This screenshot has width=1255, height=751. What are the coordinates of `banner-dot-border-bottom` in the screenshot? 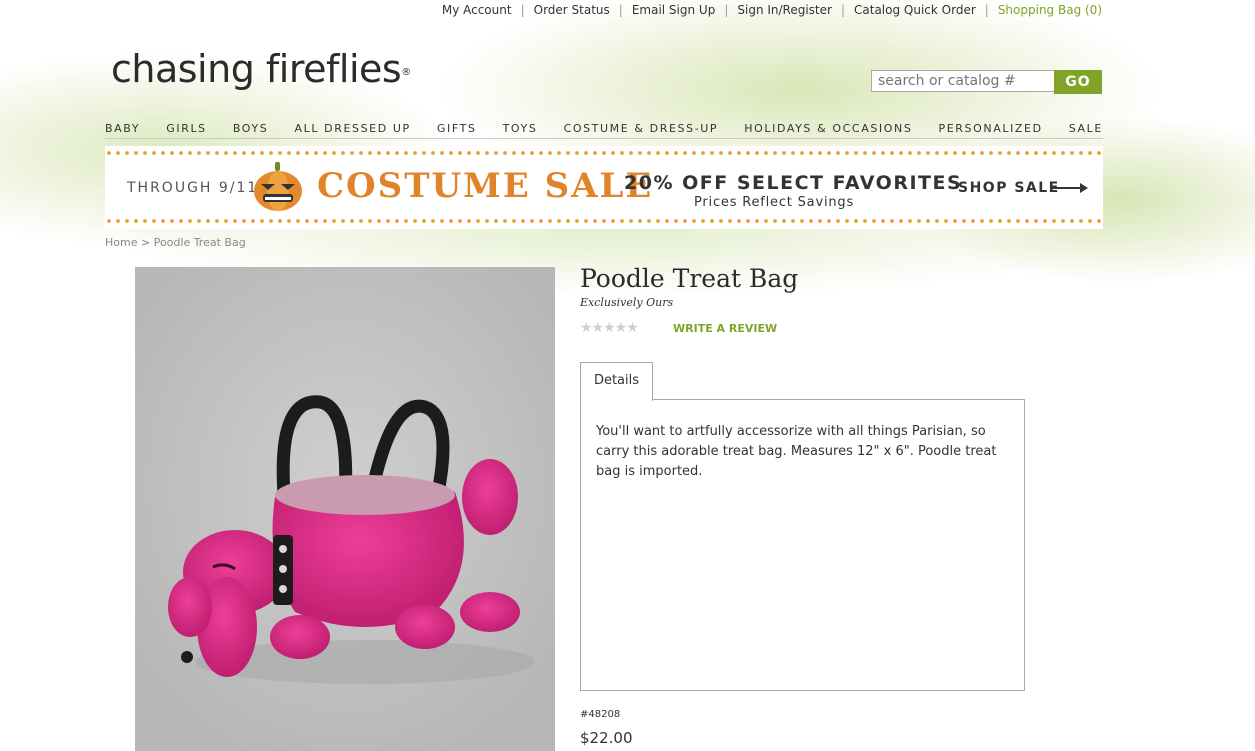 It's located at (604, 221).